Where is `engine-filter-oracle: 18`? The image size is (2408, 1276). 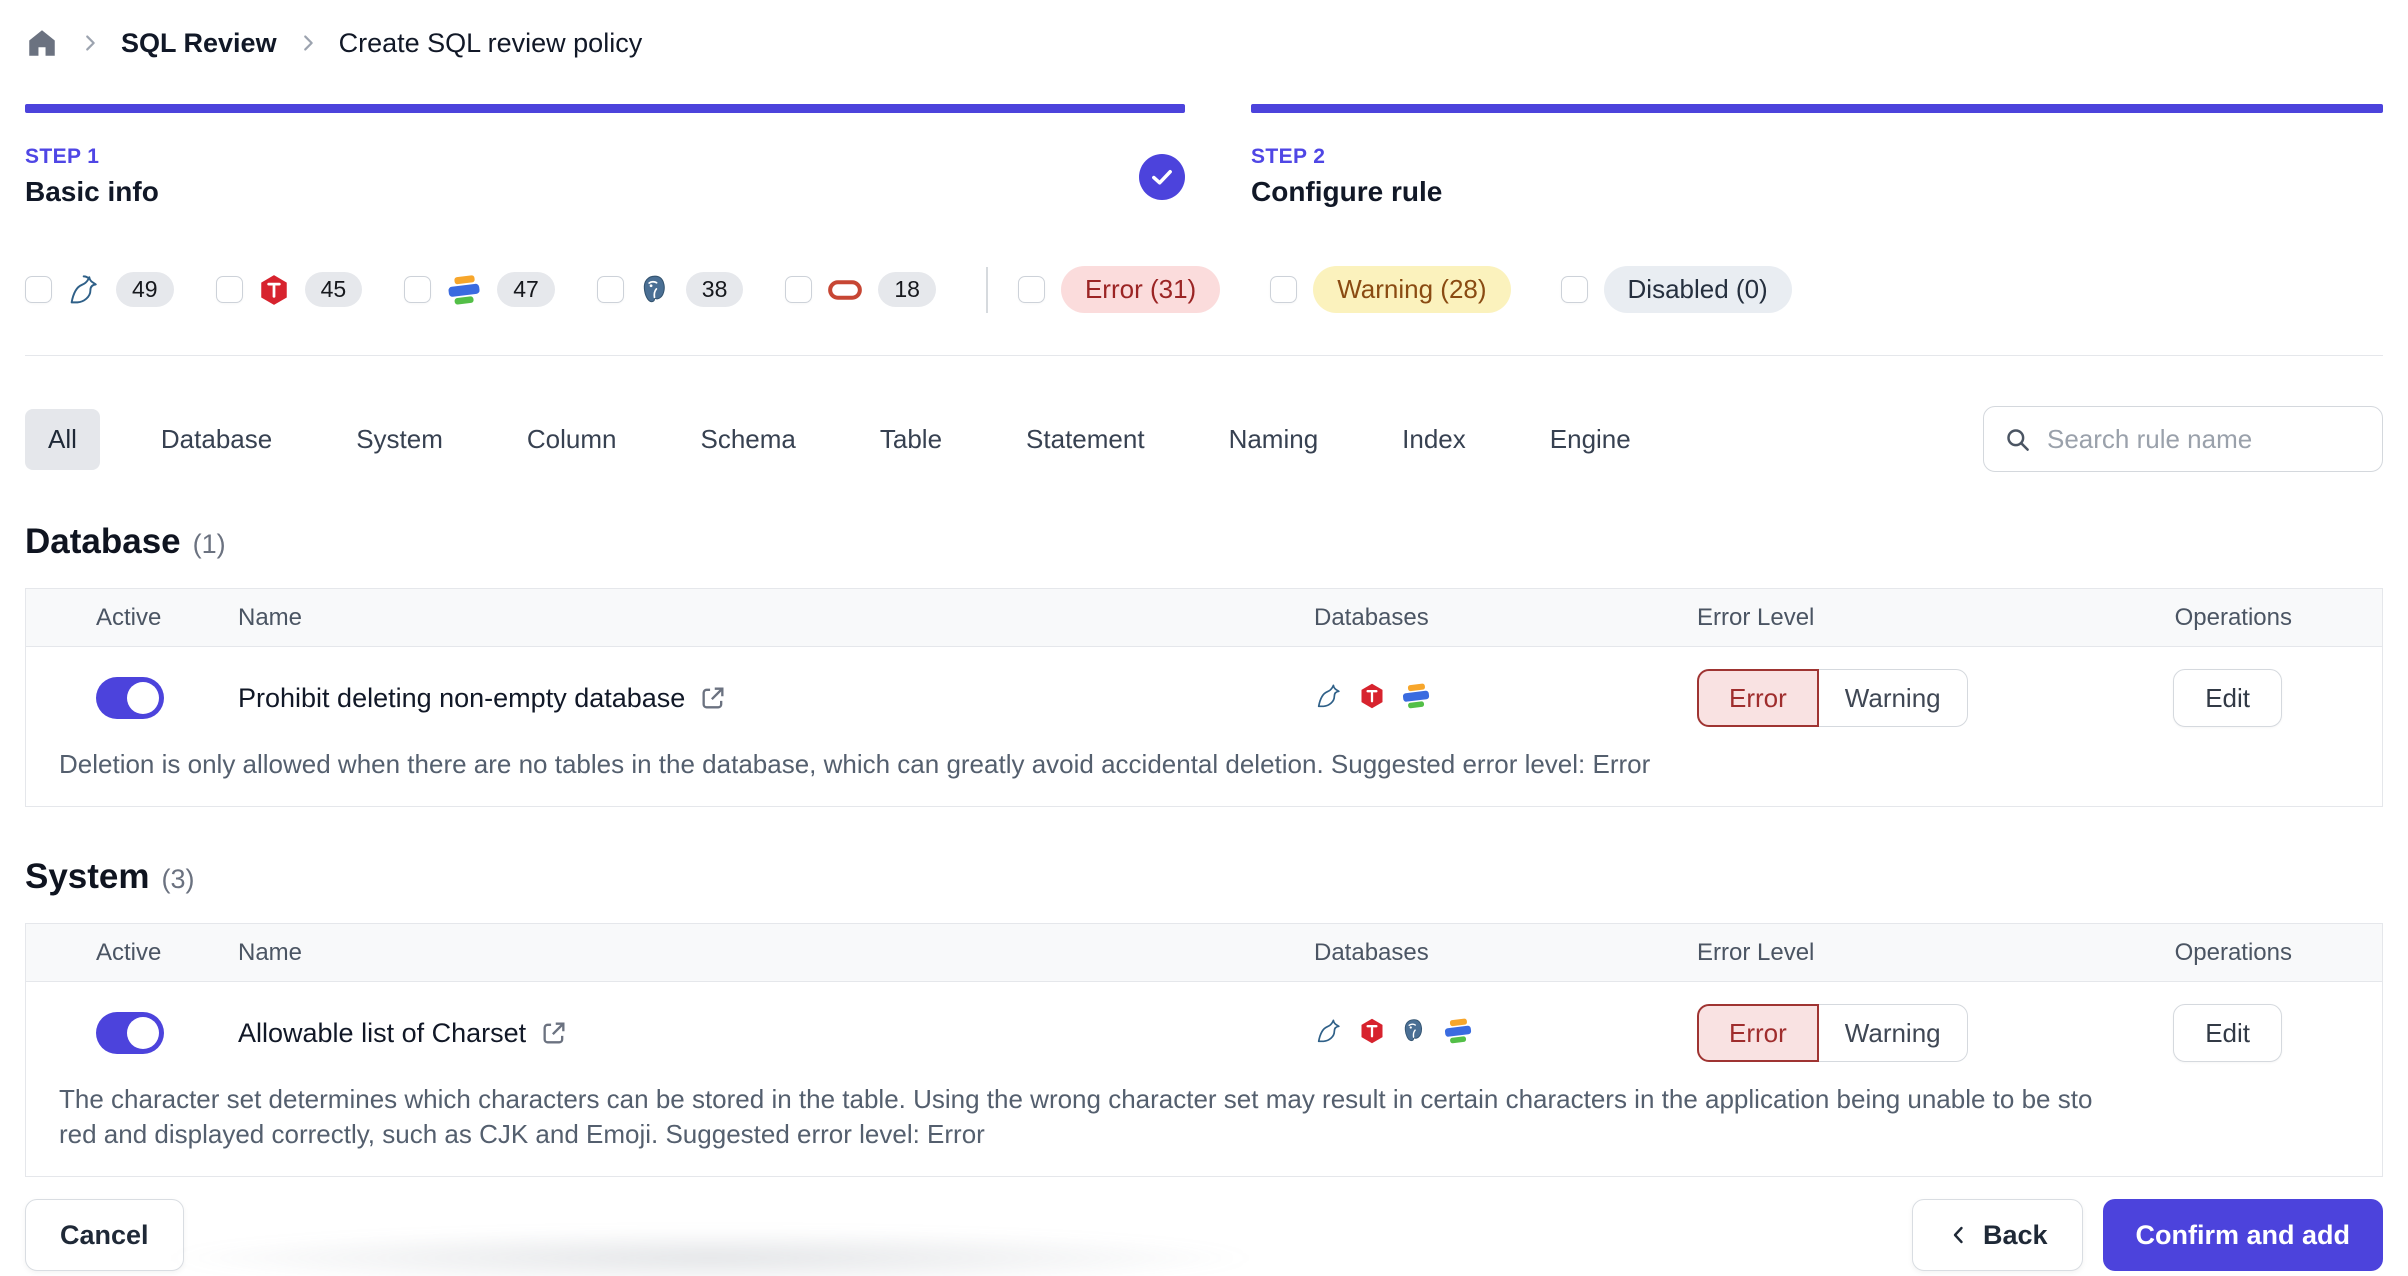
engine-filter-oracle: 18 is located at coordinates (860, 290).